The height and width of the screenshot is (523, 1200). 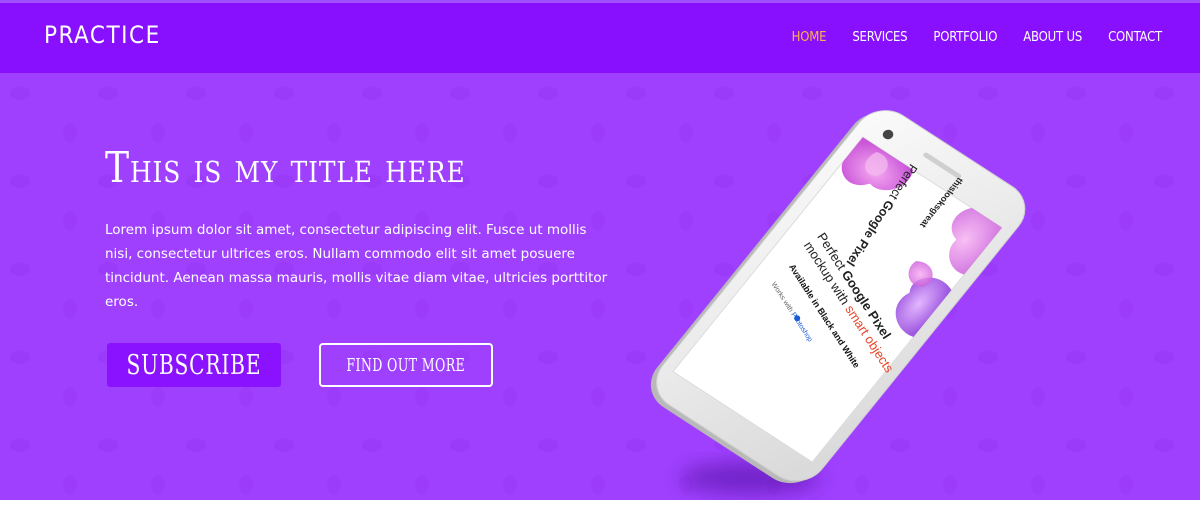 I want to click on nav-item-contact: CONTACT, so click(x=1135, y=37).